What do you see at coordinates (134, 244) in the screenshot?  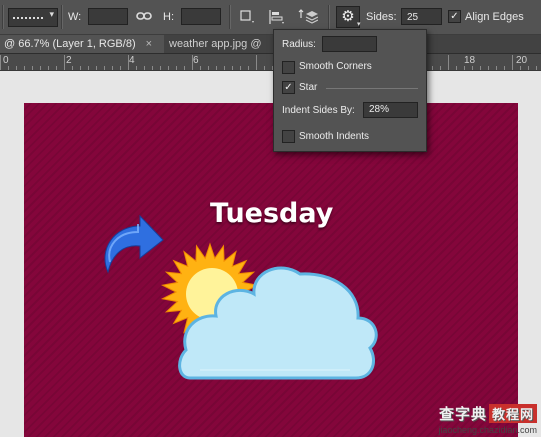 I see `curved-arrow-icon` at bounding box center [134, 244].